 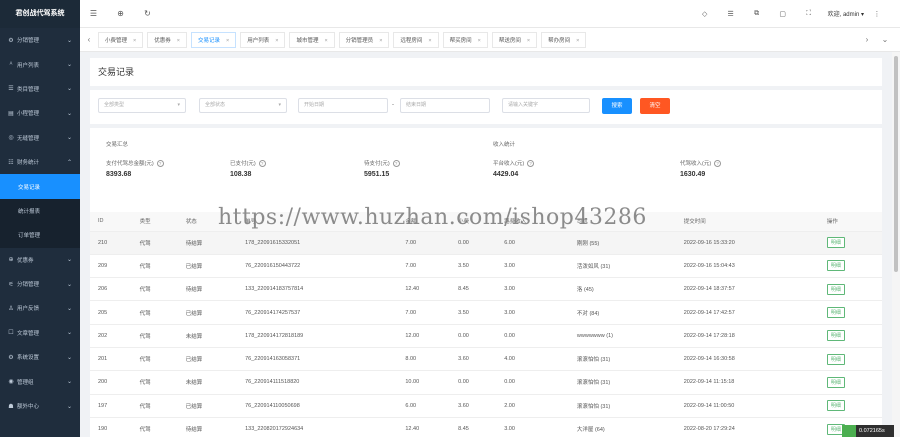 I want to click on tabs-scroll-right-icon: ›, so click(x=867, y=39).